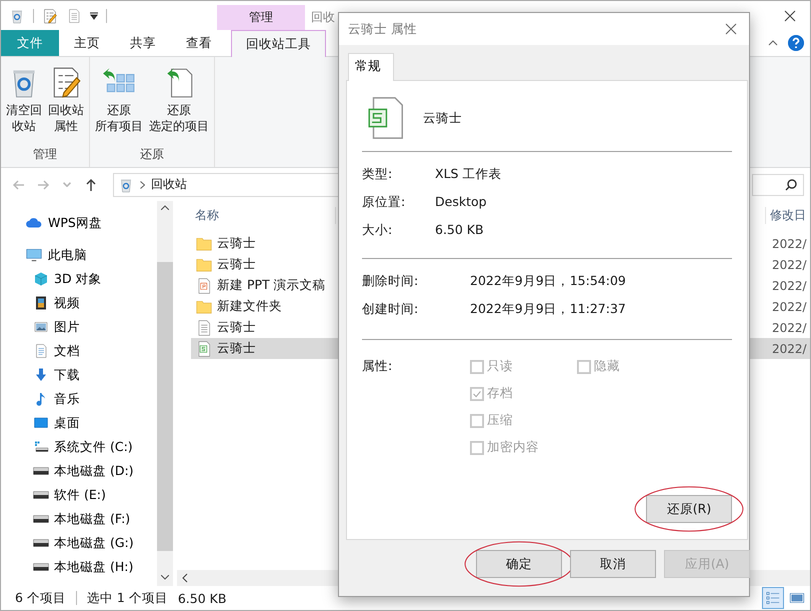 This screenshot has height=611, width=811. What do you see at coordinates (378, 174) in the screenshot?
I see `property-label: 类型:` at bounding box center [378, 174].